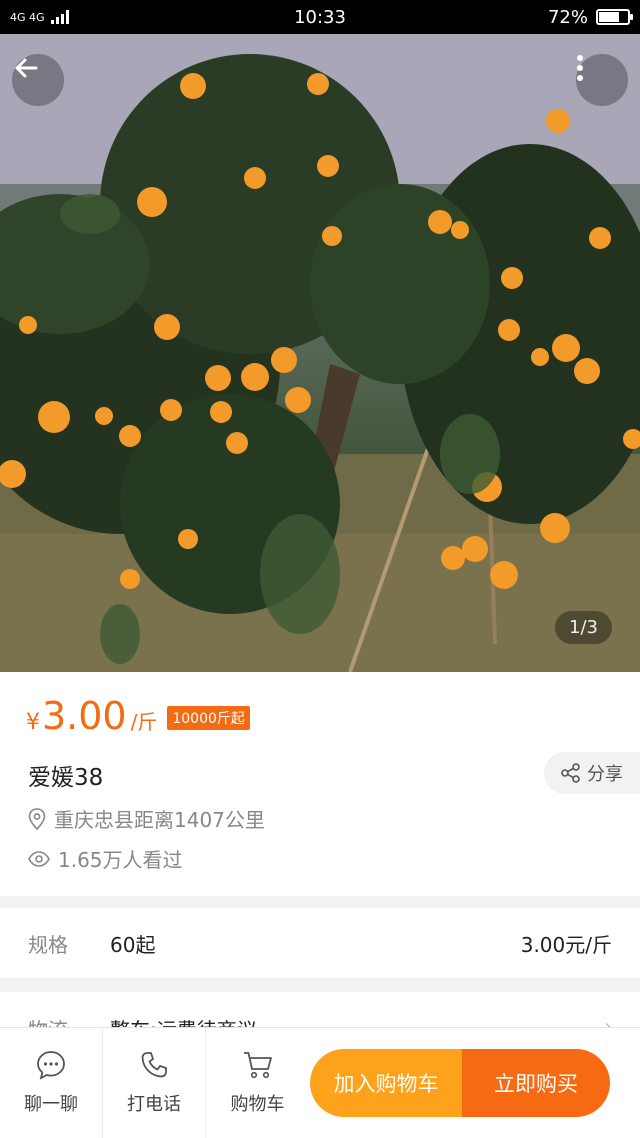 This screenshot has width=640, height=1138. I want to click on status-bar: 4G 4G 10:33 72%, so click(320, 17).